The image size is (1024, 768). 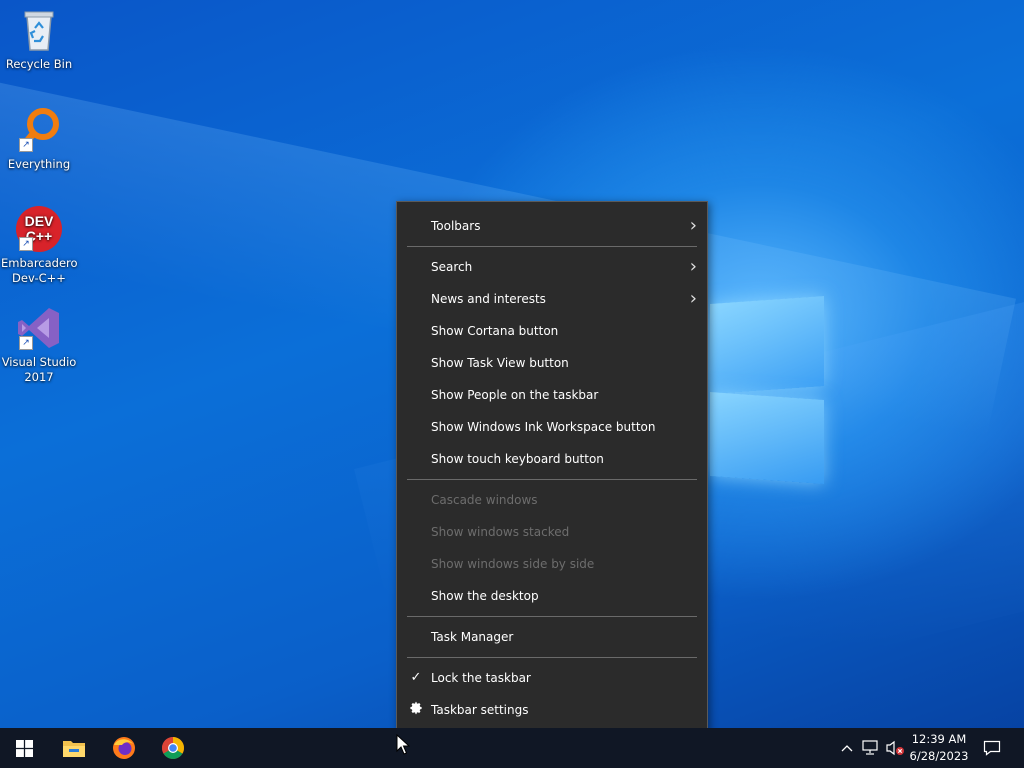 I want to click on desktop-icon-label-line2: 2017, so click(x=39, y=377).